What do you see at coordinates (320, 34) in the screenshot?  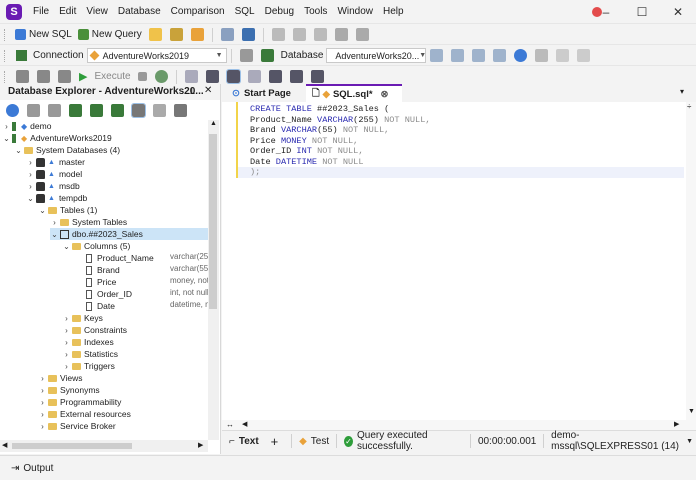 I see `paste-icon` at bounding box center [320, 34].